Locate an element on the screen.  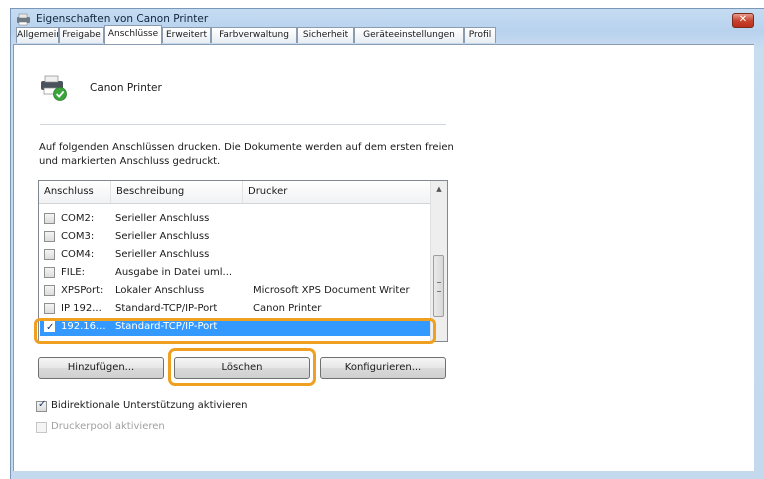
printer-title-icon is located at coordinates (23, 19).